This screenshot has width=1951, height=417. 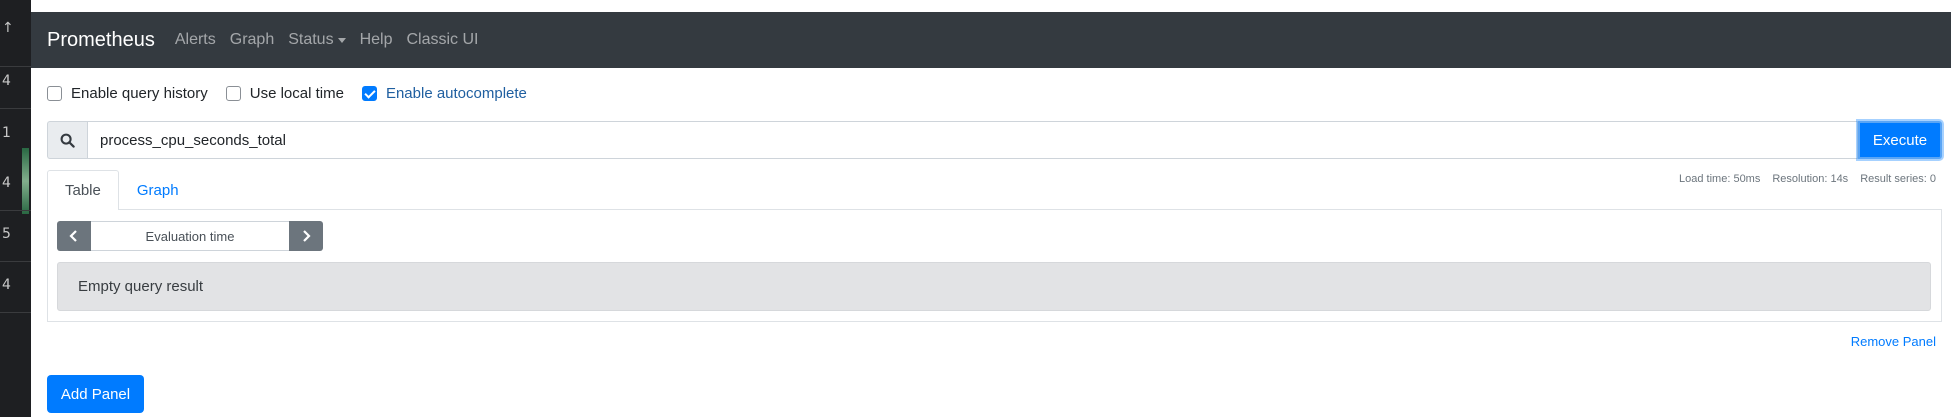 I want to click on chevron-left-icon, so click(x=73, y=236).